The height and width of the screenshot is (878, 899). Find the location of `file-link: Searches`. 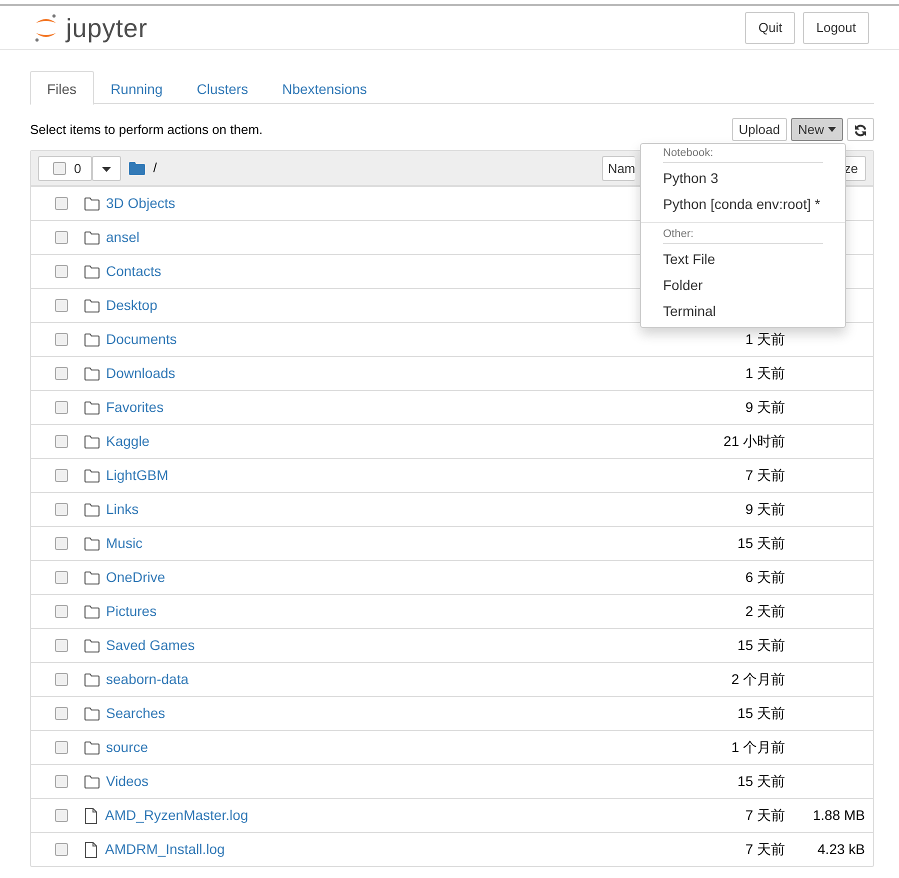

file-link: Searches is located at coordinates (136, 713).